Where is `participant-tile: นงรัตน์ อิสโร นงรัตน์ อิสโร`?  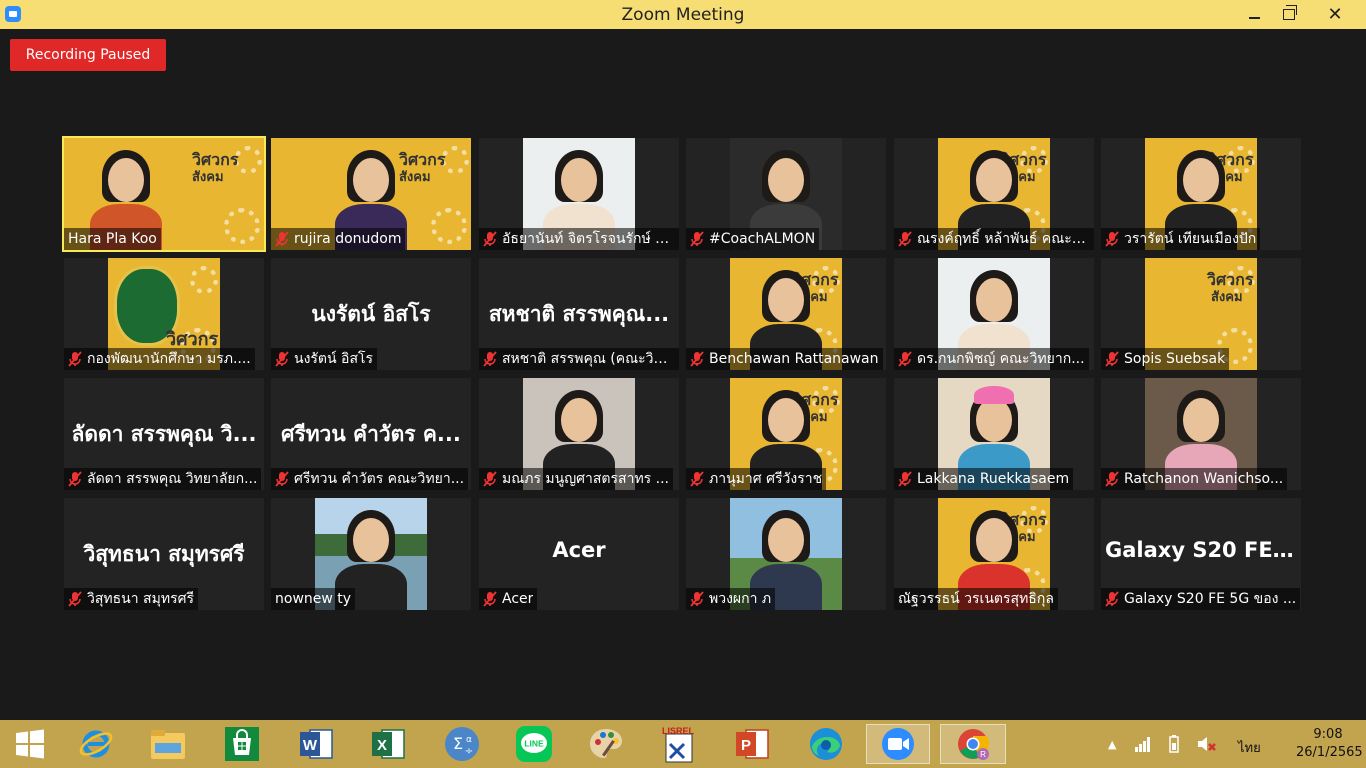
participant-tile: นงรัตน์ อิสโร นงรัตน์ อิสโร is located at coordinates (371, 314).